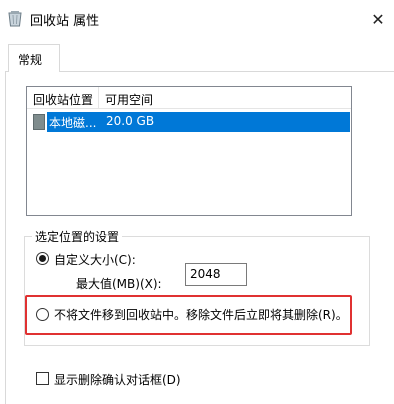  I want to click on close-icon: ✕, so click(378, 19).